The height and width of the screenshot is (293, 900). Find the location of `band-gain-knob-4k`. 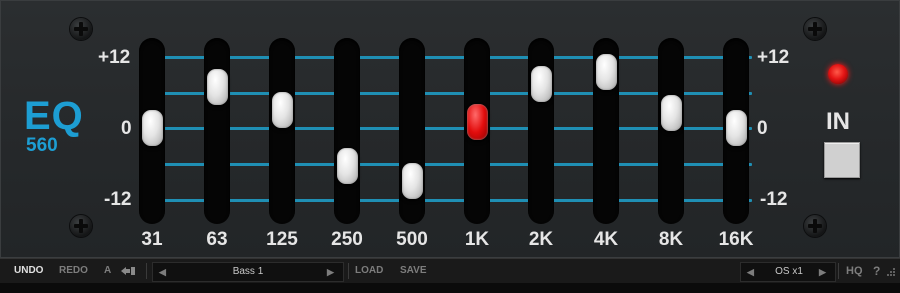

band-gain-knob-4k is located at coordinates (606, 72).